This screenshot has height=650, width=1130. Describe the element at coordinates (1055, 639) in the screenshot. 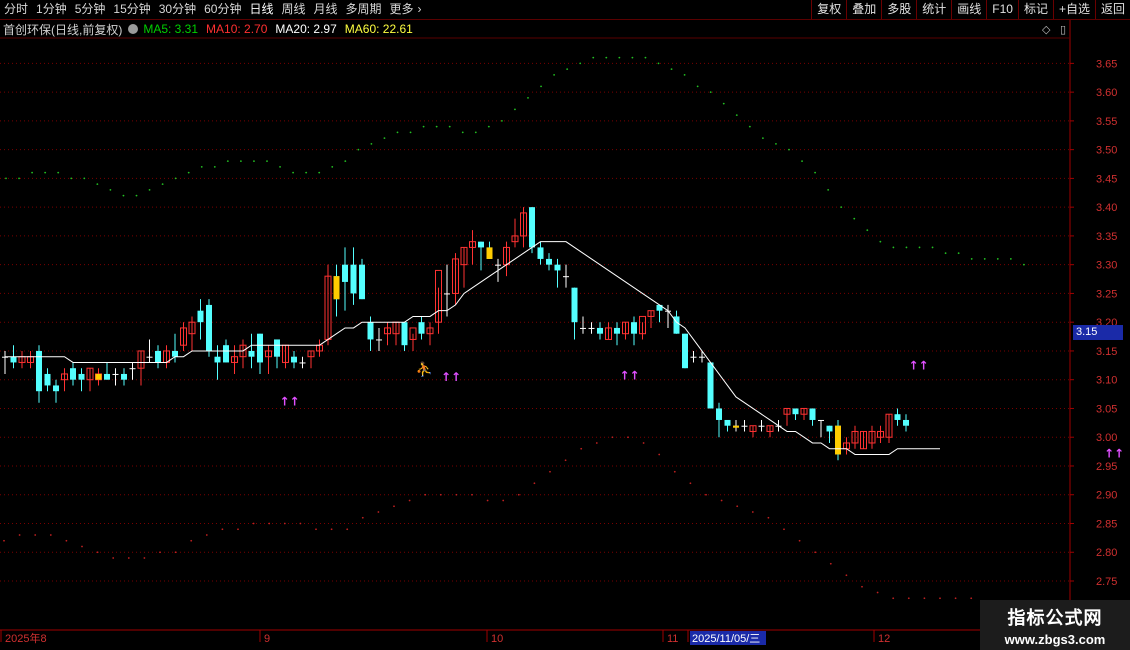

I see `watermark-url: www.zbgs3.com` at that location.